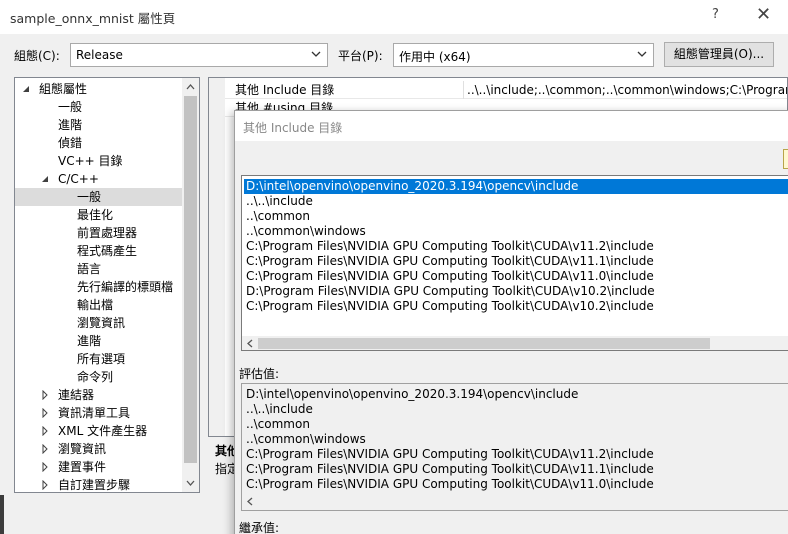 This screenshot has height=534, width=788. Describe the element at coordinates (217, 257) in the screenshot. I see `property-category-strip` at that location.